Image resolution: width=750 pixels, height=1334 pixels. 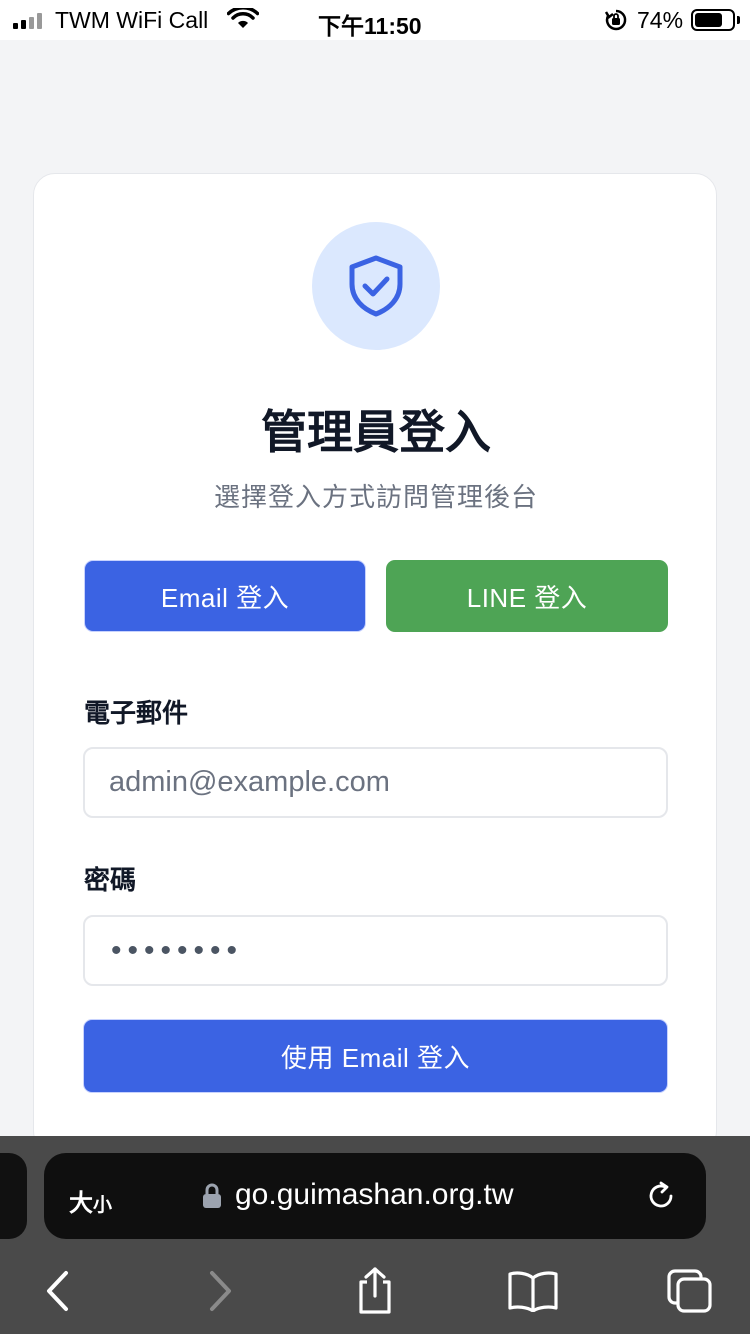 I want to click on line-login-tab-label: LINE 登入, so click(x=527, y=597).